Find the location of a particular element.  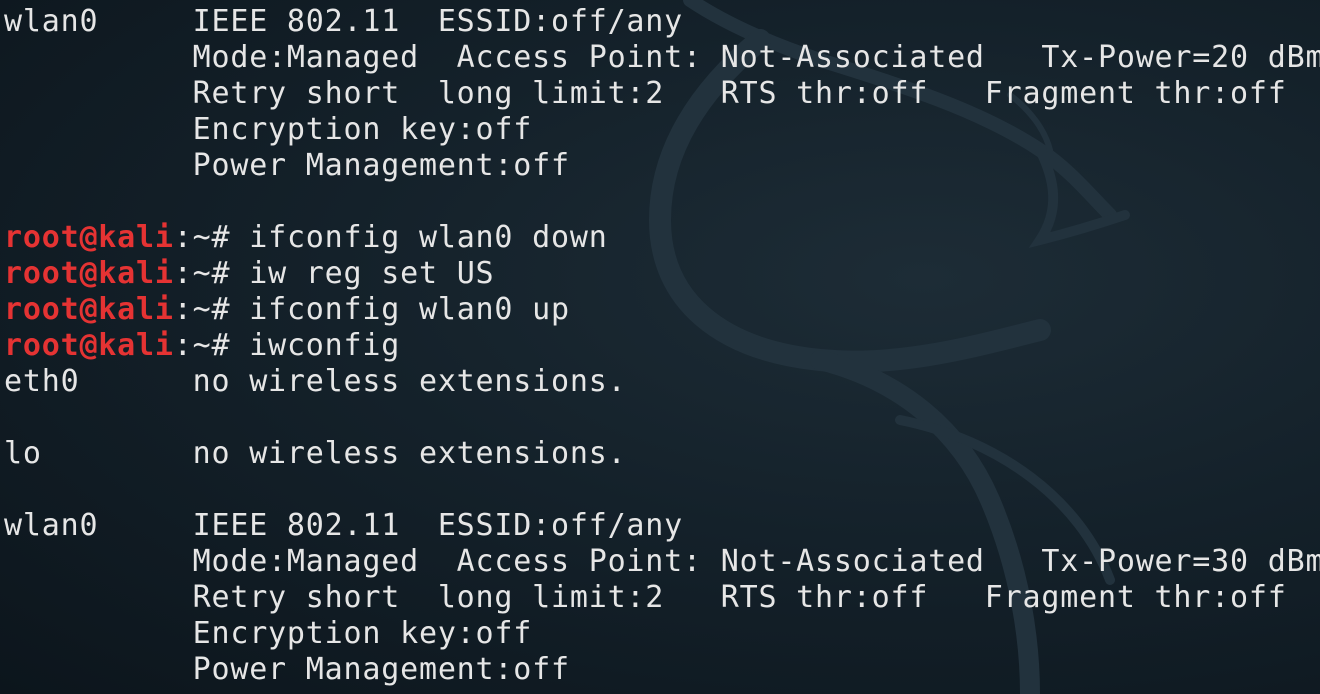

command-text: ifconfig wlan0 up is located at coordinates (409, 309).